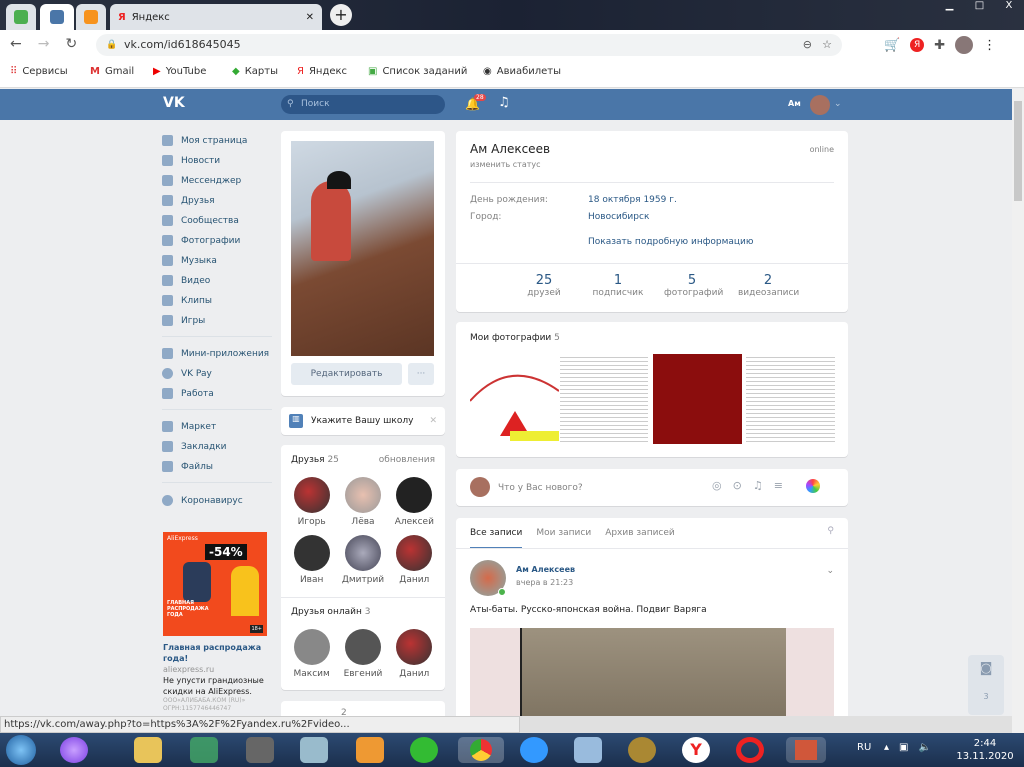  Describe the element at coordinates (696, 750) in the screenshot. I see `yandex-browser-icon: Y` at that location.